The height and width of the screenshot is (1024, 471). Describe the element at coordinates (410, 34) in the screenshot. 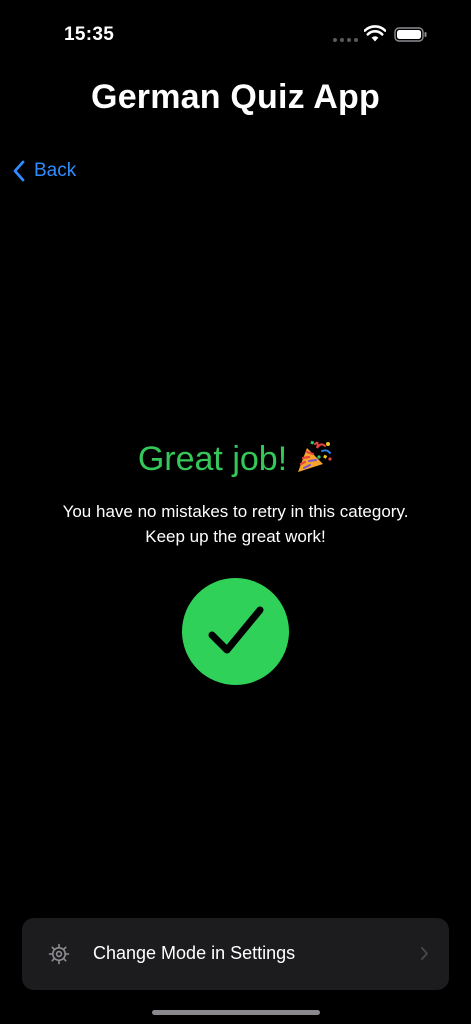

I see `battery-icon` at that location.